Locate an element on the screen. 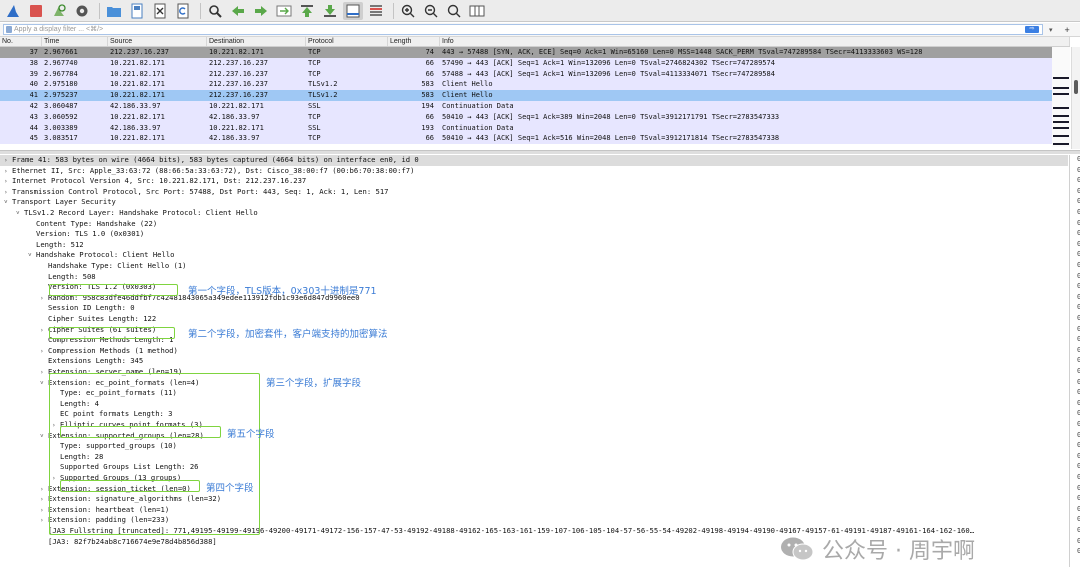 The height and width of the screenshot is (567, 1080). detail-tree-item: Extensions Length: 345 is located at coordinates (71, 361).